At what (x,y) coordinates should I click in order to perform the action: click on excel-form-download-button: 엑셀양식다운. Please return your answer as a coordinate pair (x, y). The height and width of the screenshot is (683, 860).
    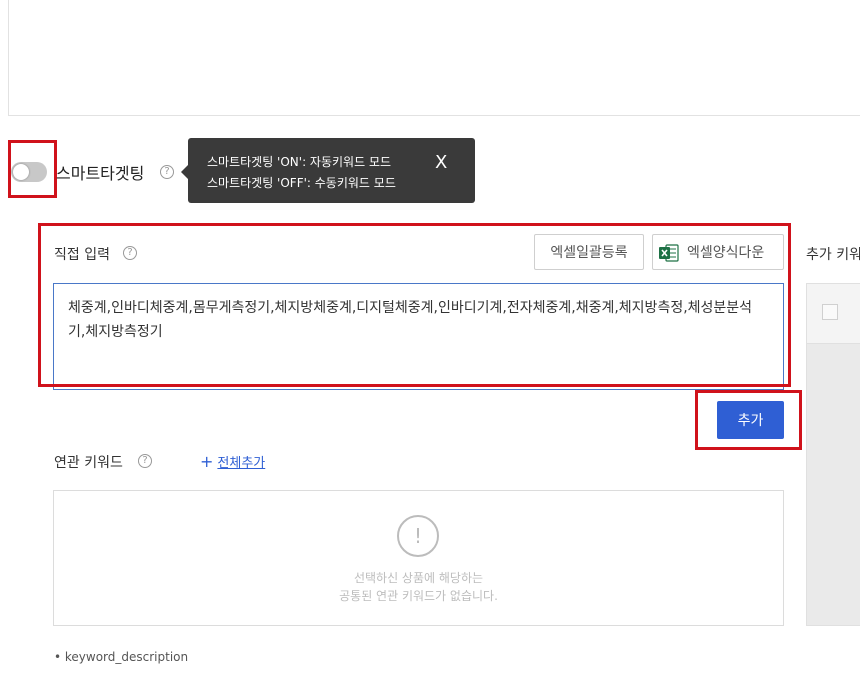
    Looking at the image, I should click on (718, 252).